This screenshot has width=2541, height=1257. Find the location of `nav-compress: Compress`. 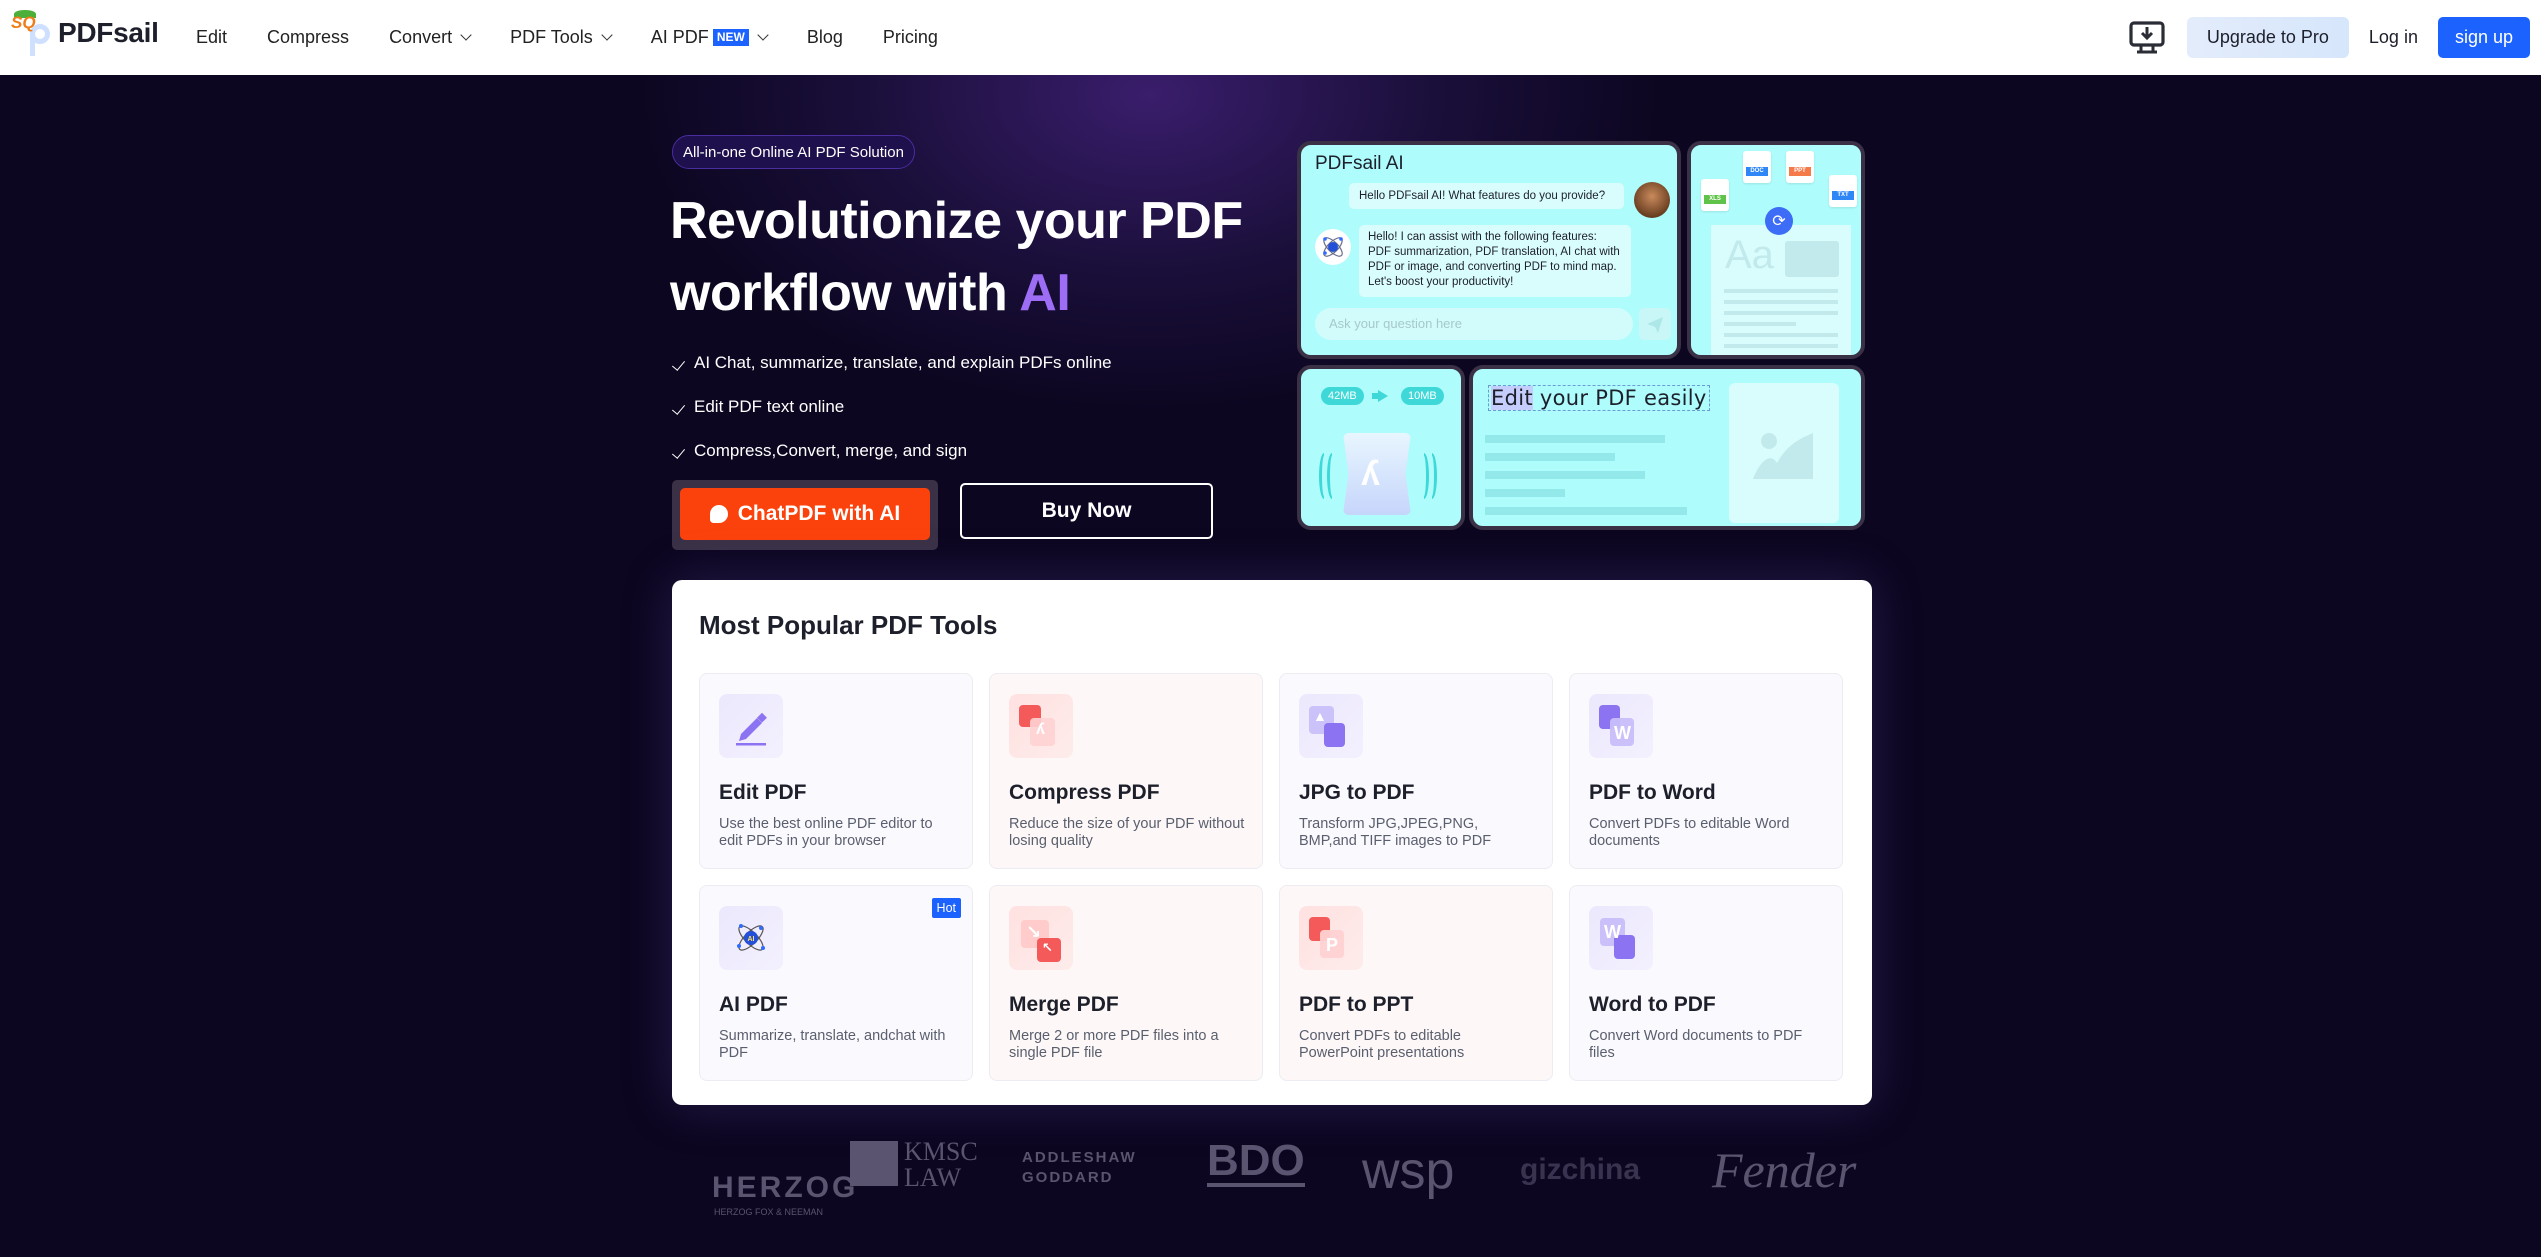

nav-compress: Compress is located at coordinates (308, 37).